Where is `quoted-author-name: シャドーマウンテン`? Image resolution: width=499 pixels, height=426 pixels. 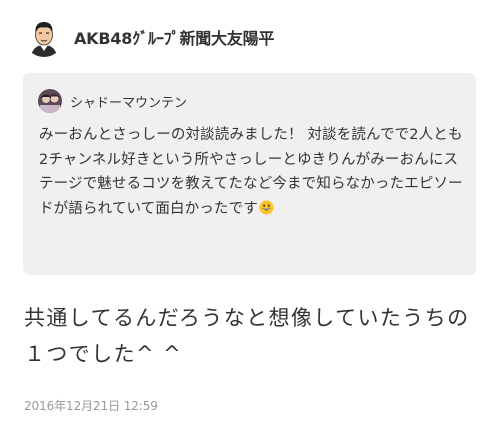 quoted-author-name: シャドーマウンテン is located at coordinates (128, 101).